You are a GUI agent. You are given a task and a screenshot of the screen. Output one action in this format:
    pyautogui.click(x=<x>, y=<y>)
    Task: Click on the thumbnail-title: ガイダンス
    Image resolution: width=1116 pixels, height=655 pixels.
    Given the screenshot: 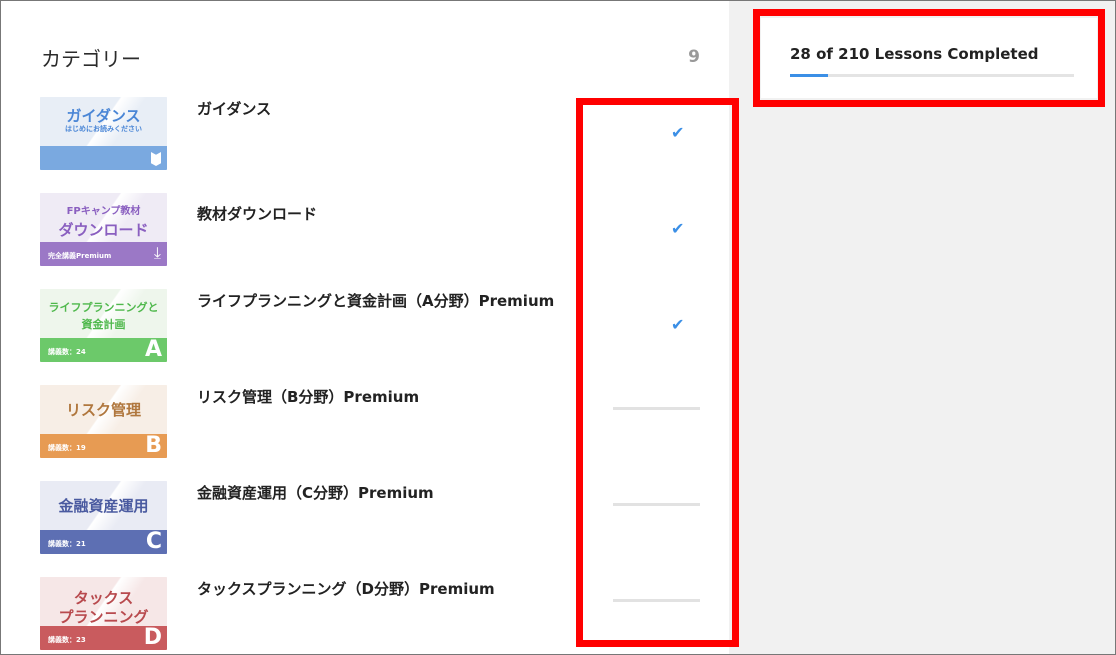 What is the action you would take?
    pyautogui.click(x=103, y=116)
    